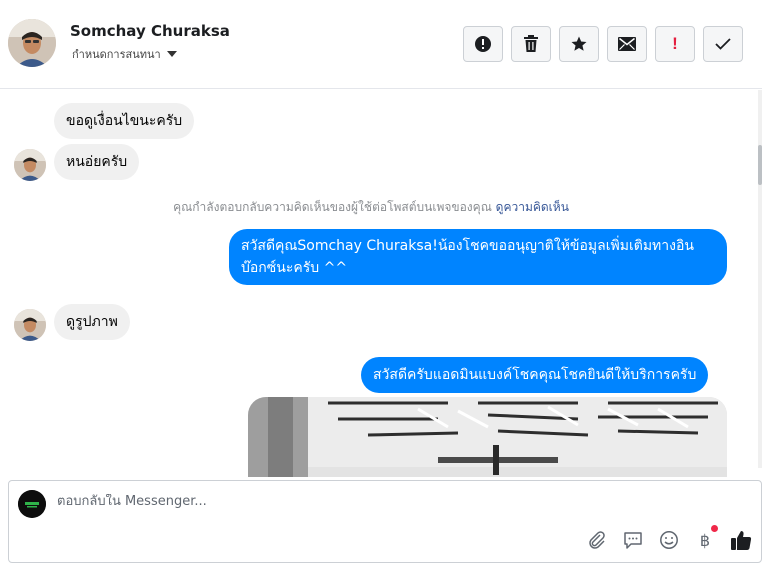 This screenshot has width=762, height=563. Describe the element at coordinates (150, 31) in the screenshot. I see `contact-name: Somchay Churaksa` at that location.